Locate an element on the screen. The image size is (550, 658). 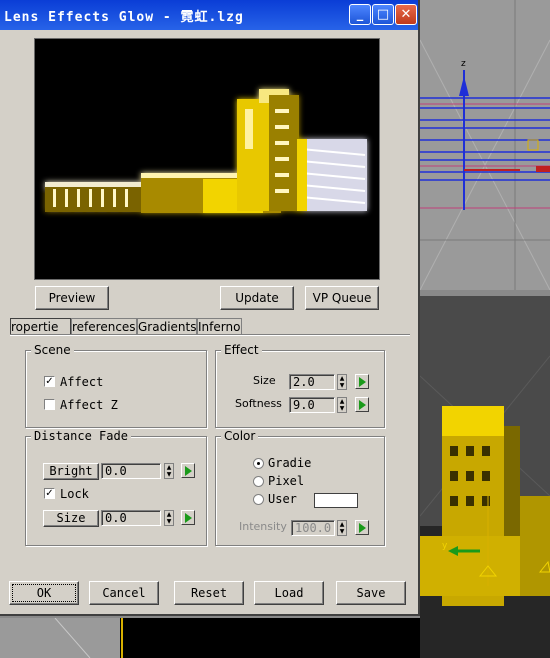
perspective-viewport-canvas: y is located at coordinates (485, 477).